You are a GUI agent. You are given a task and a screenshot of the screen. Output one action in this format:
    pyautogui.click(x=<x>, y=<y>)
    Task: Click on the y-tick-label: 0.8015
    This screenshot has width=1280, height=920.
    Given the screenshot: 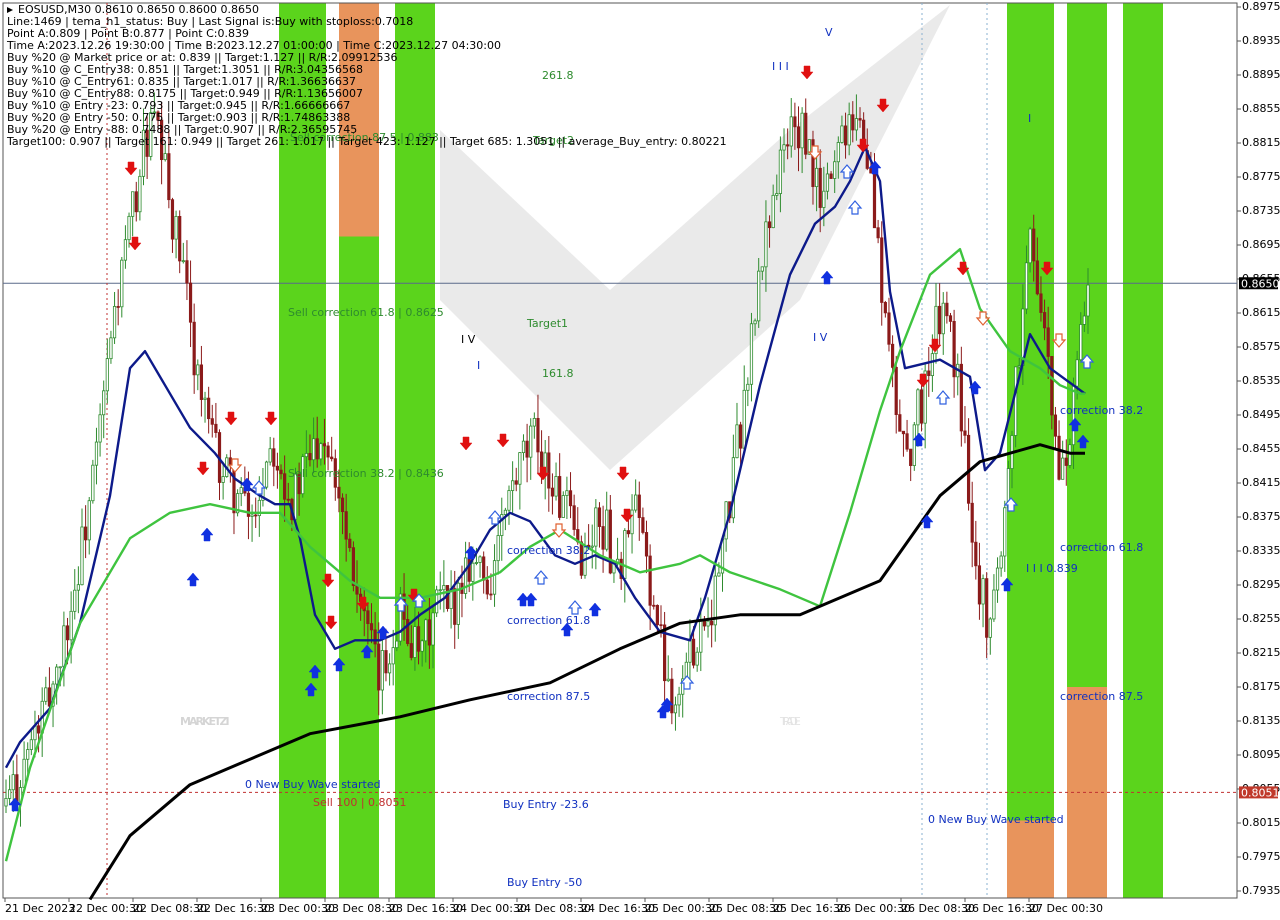 What is the action you would take?
    pyautogui.click(x=1261, y=822)
    